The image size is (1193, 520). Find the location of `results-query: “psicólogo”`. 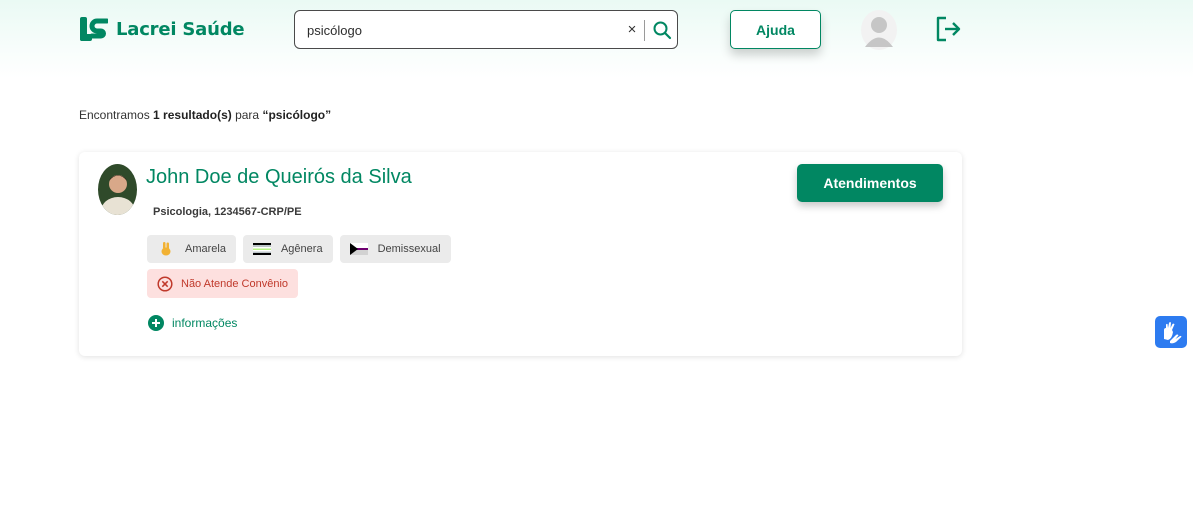

results-query: “psicólogo” is located at coordinates (297, 115).